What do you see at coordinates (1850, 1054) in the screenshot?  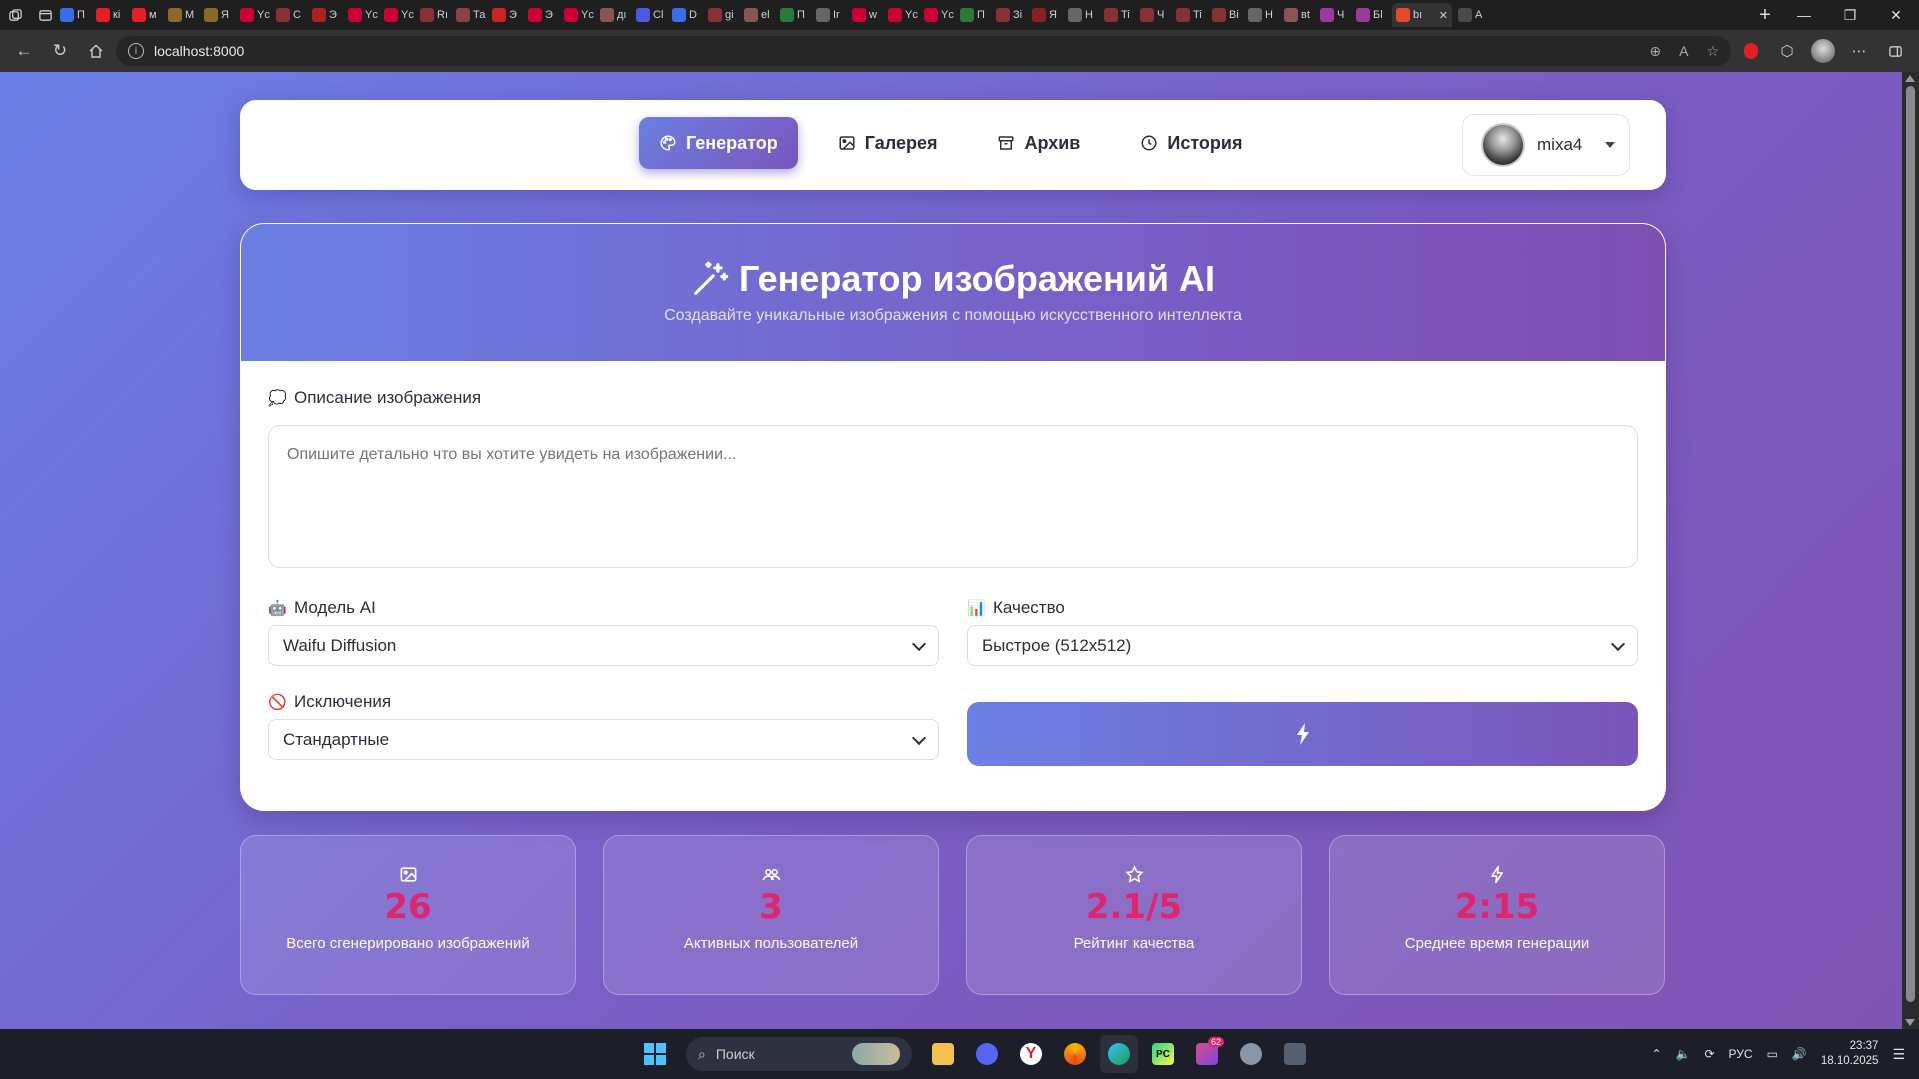 I see `clock: 23:37 18.10.2025` at bounding box center [1850, 1054].